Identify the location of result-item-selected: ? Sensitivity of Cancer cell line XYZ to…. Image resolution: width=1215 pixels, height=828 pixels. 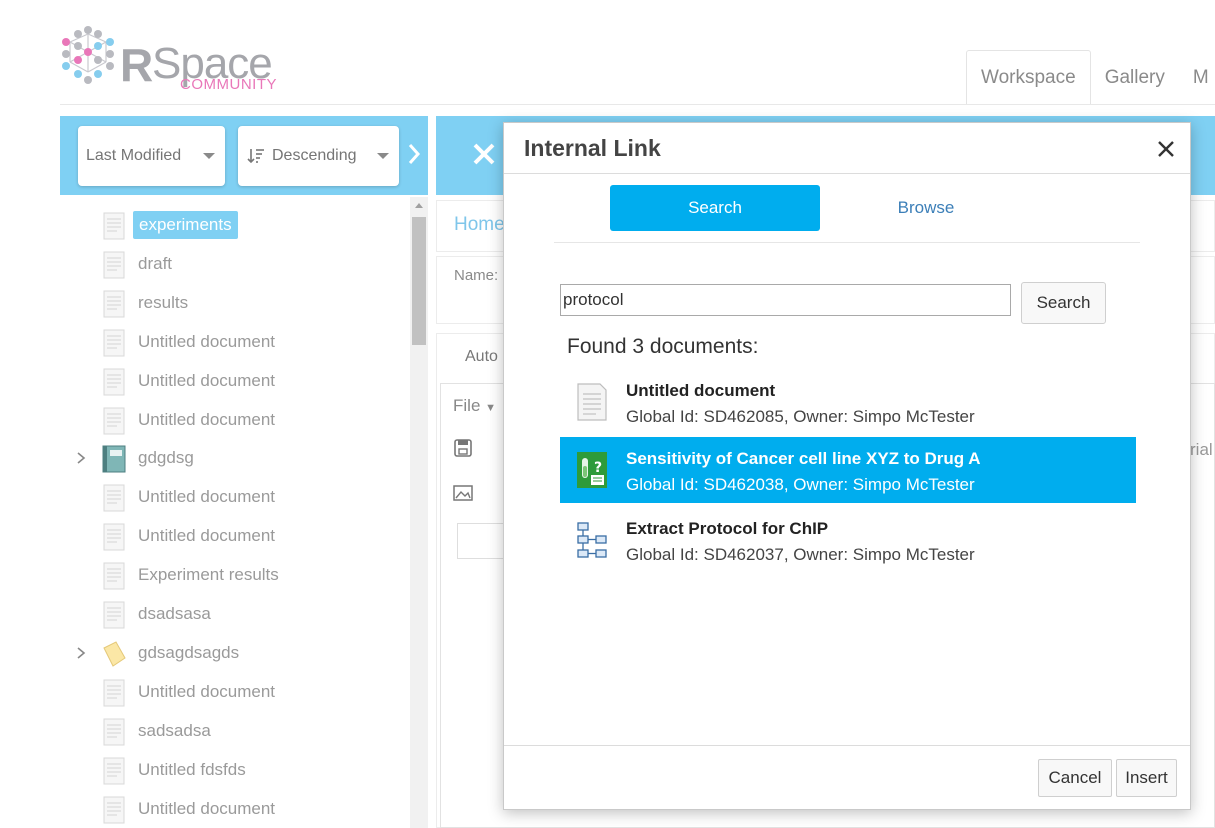
(848, 470).